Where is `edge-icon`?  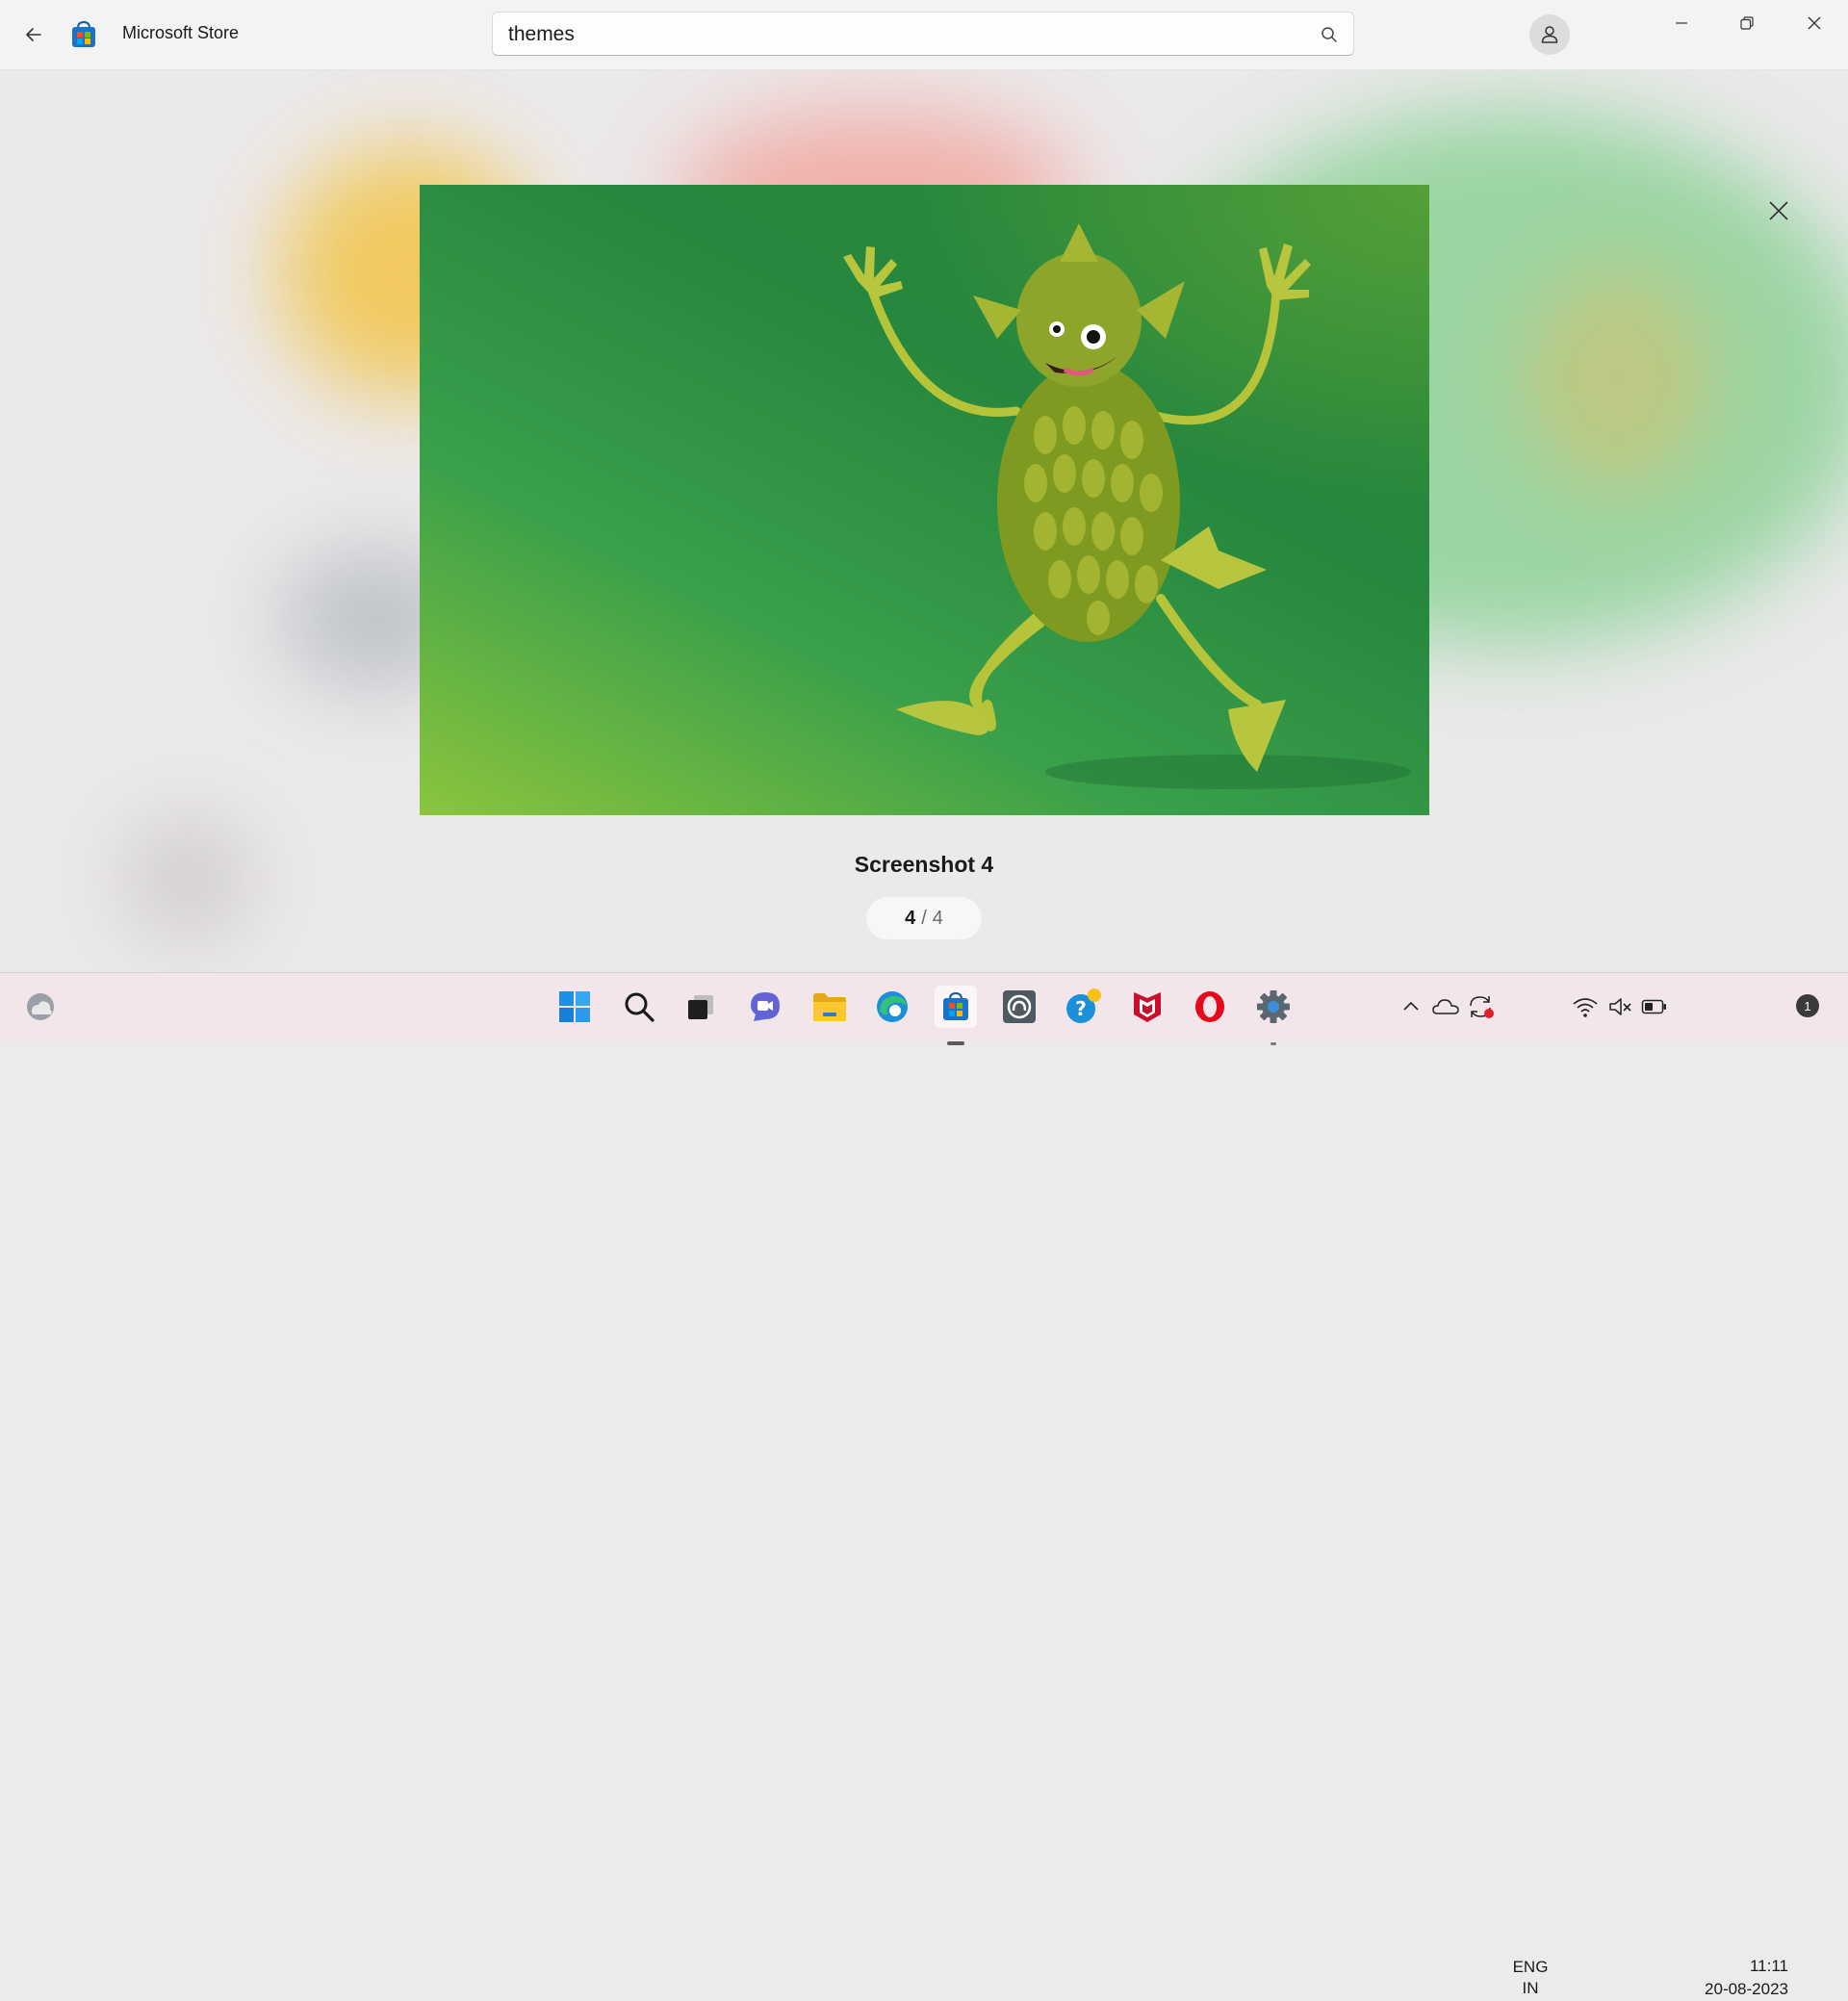
edge-icon is located at coordinates (892, 1007).